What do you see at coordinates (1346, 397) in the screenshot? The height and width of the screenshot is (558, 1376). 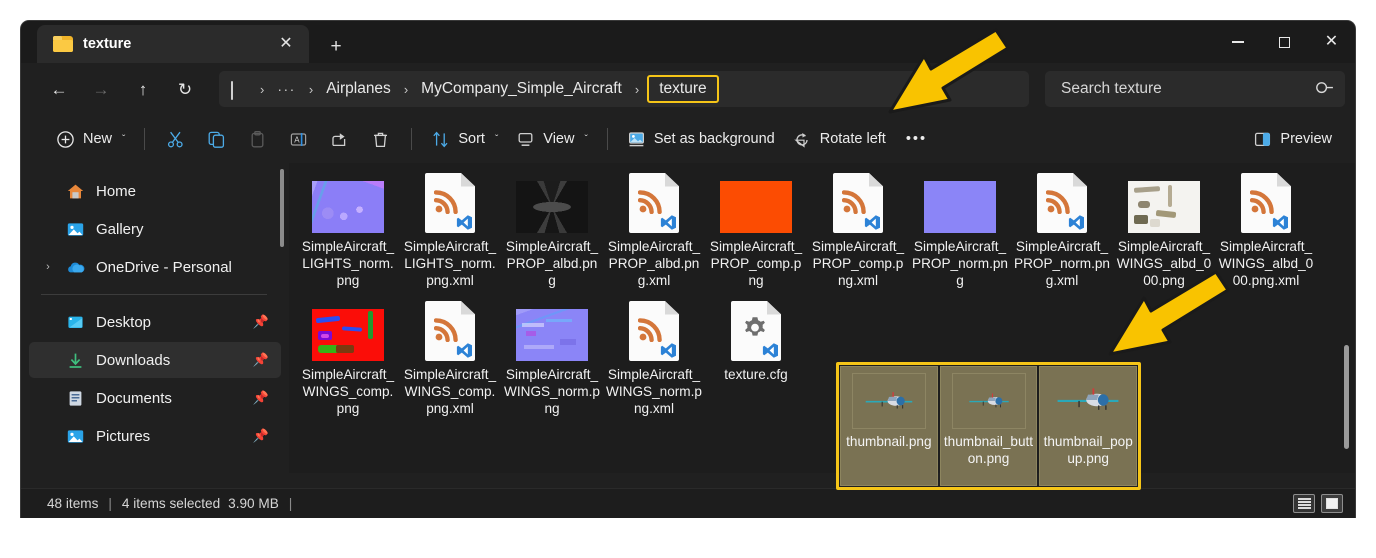 I see `file-list-scrollbar-thumb` at bounding box center [1346, 397].